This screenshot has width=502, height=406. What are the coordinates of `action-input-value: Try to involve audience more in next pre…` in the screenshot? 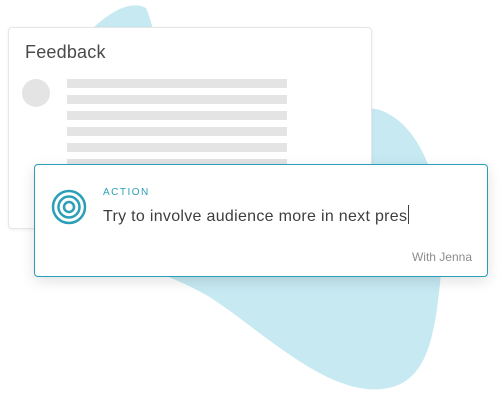 It's located at (255, 216).